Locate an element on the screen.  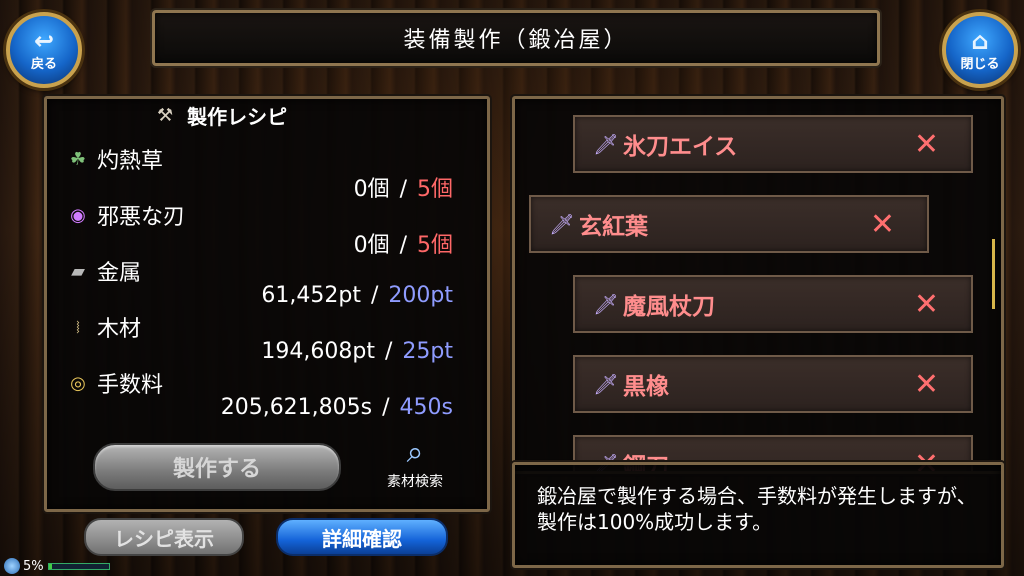
orb-icon: ◉ is located at coordinates (78, 215).